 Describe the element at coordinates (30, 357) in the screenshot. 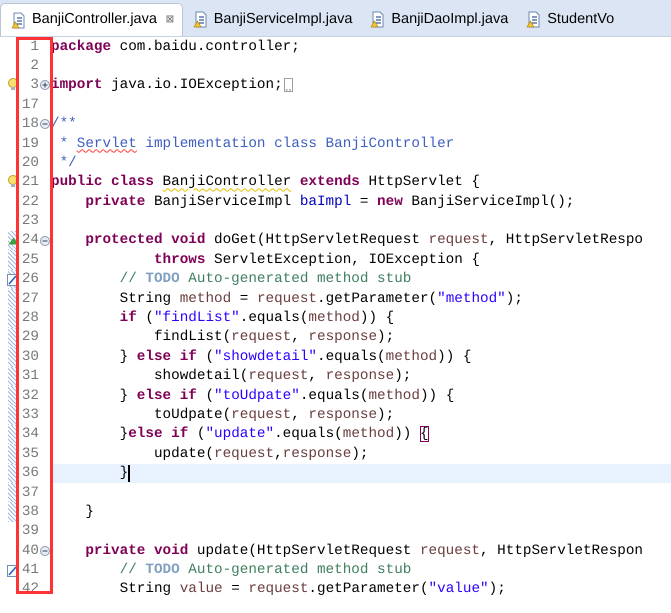

I see `line-number: 30` at that location.